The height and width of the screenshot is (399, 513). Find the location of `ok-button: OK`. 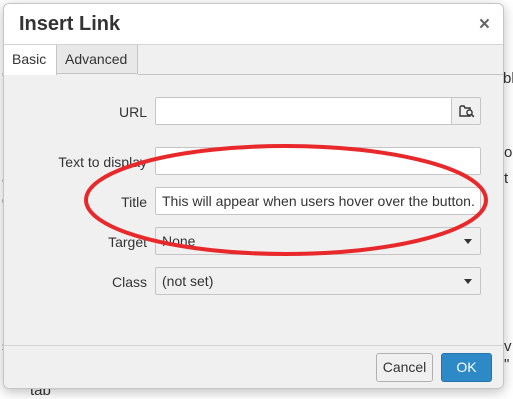

ok-button: OK is located at coordinates (466, 367).